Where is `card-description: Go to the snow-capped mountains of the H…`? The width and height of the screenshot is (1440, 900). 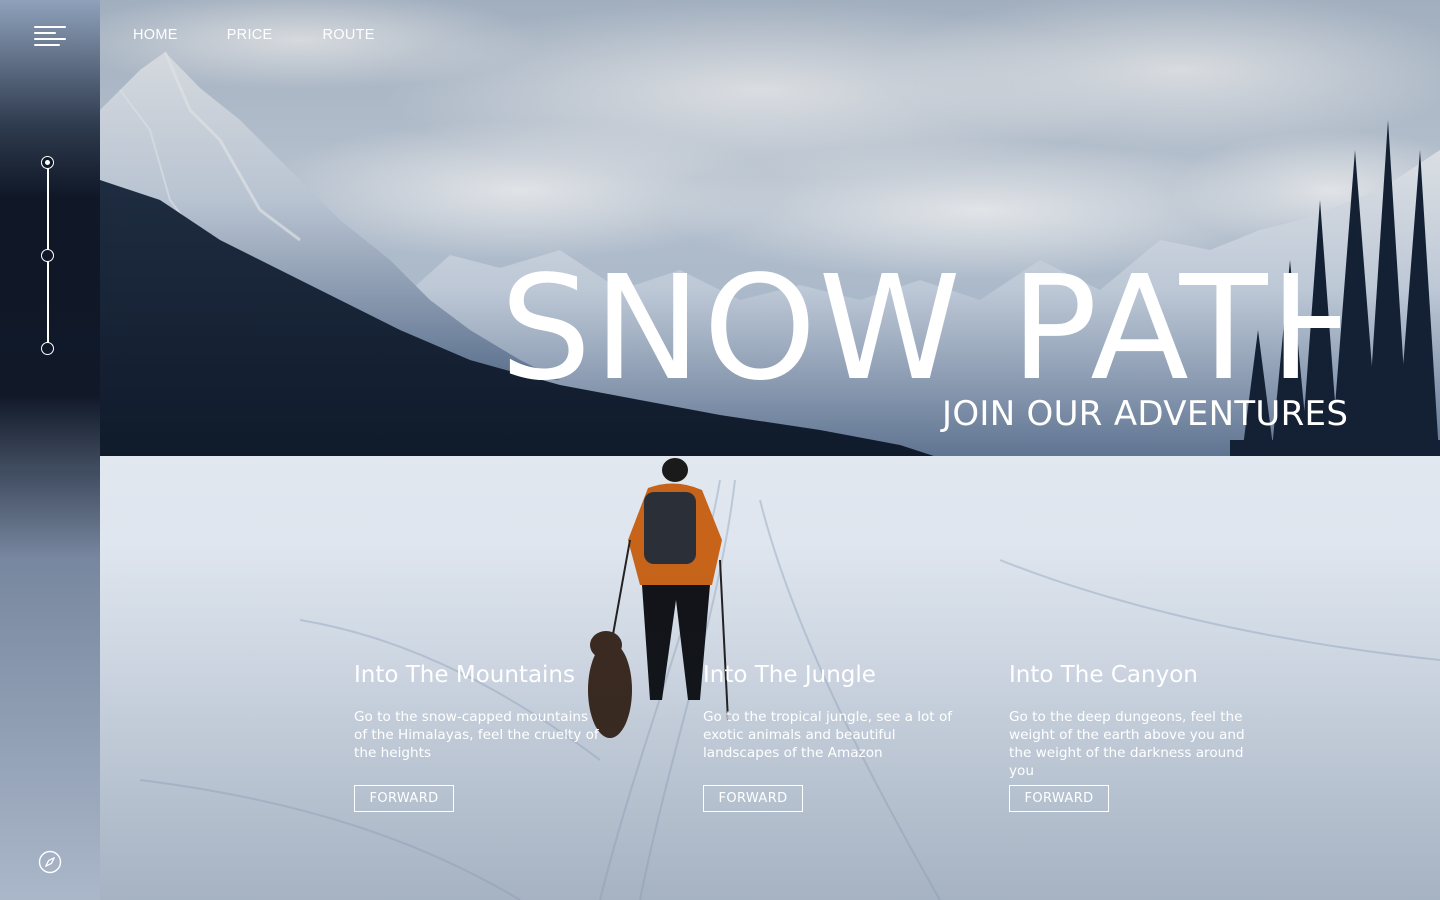
card-description: Go to the snow-capped mountains of the H… is located at coordinates (476, 735).